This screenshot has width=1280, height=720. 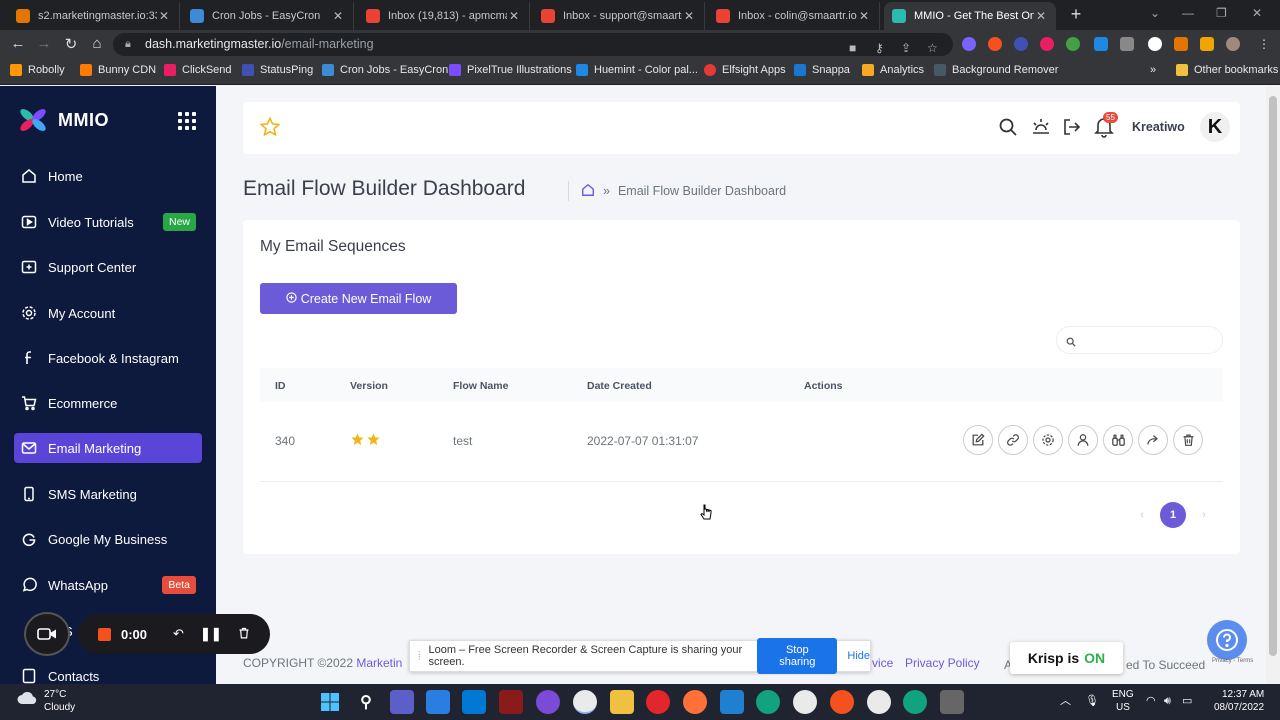 I want to click on game-app-icon, so click(x=511, y=702).